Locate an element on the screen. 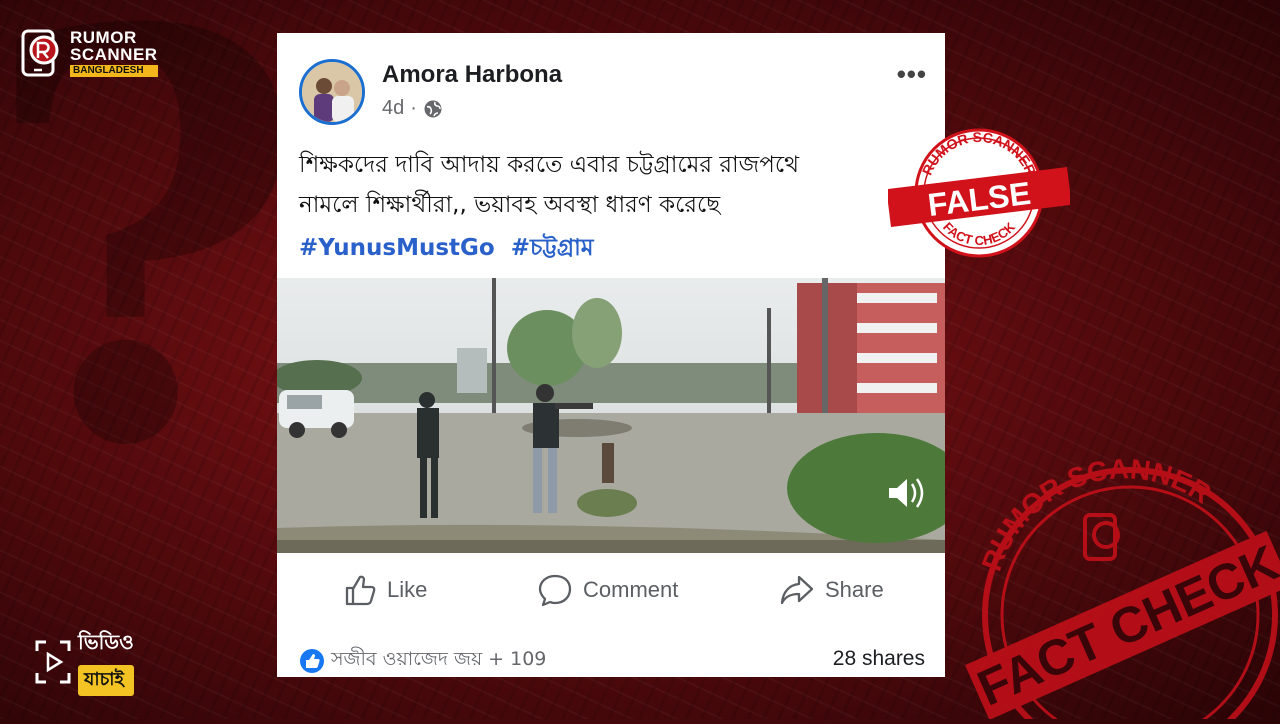  post-author: Amora Harbona is located at coordinates (472, 75).